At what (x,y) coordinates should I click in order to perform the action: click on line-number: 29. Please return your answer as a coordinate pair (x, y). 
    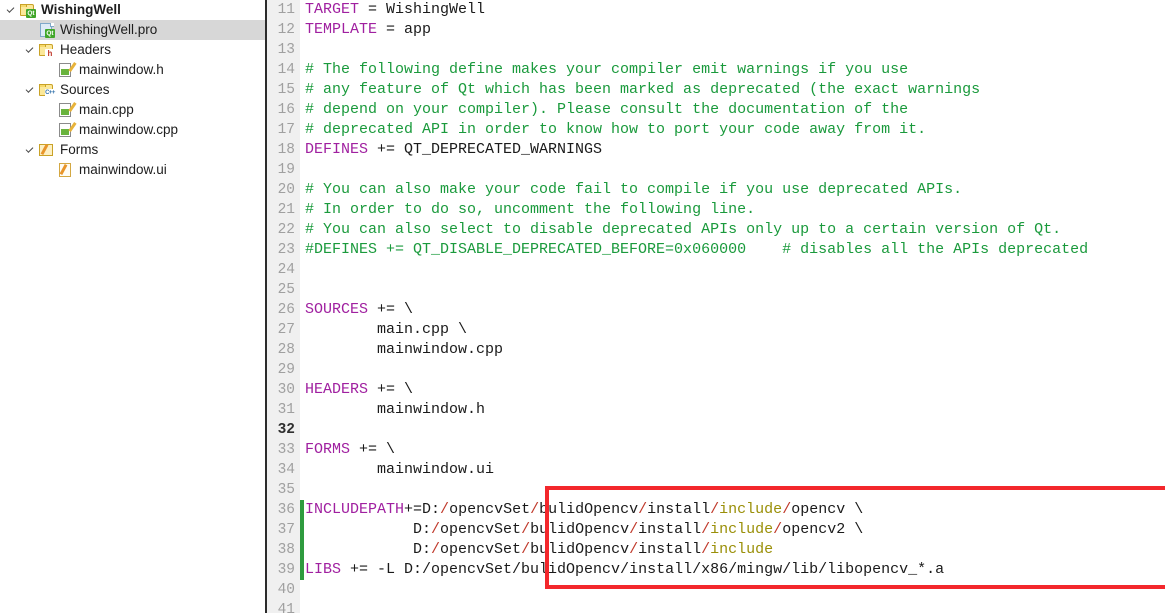
    Looking at the image, I should click on (286, 370).